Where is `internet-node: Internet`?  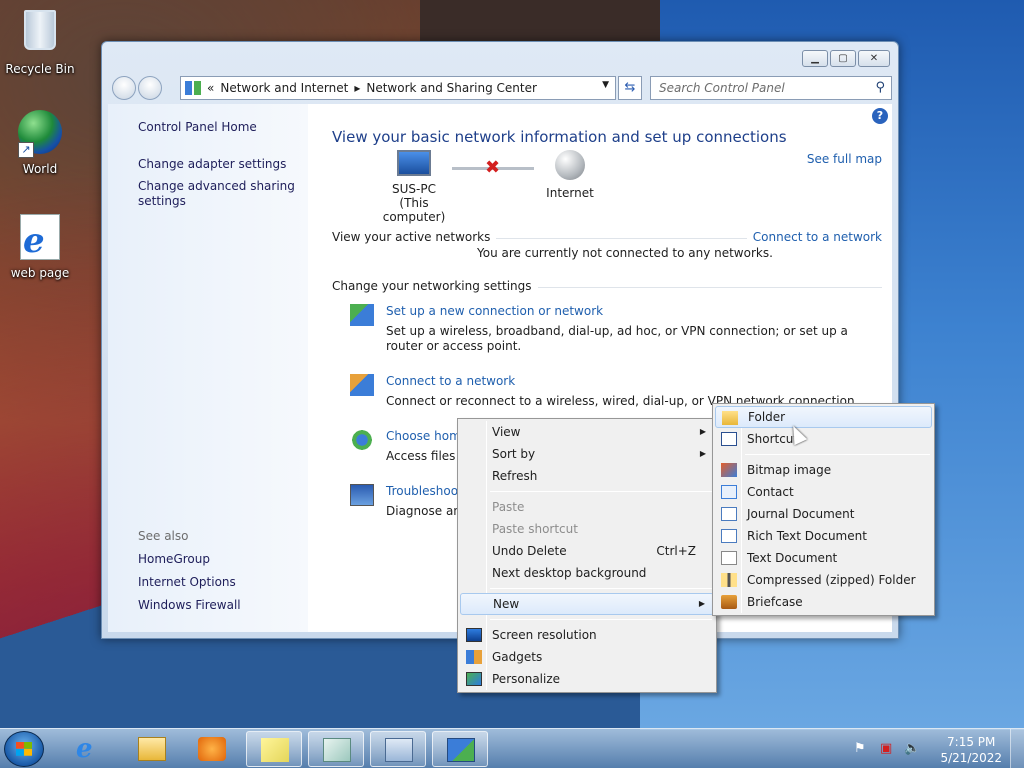 internet-node: Internet is located at coordinates (570, 175).